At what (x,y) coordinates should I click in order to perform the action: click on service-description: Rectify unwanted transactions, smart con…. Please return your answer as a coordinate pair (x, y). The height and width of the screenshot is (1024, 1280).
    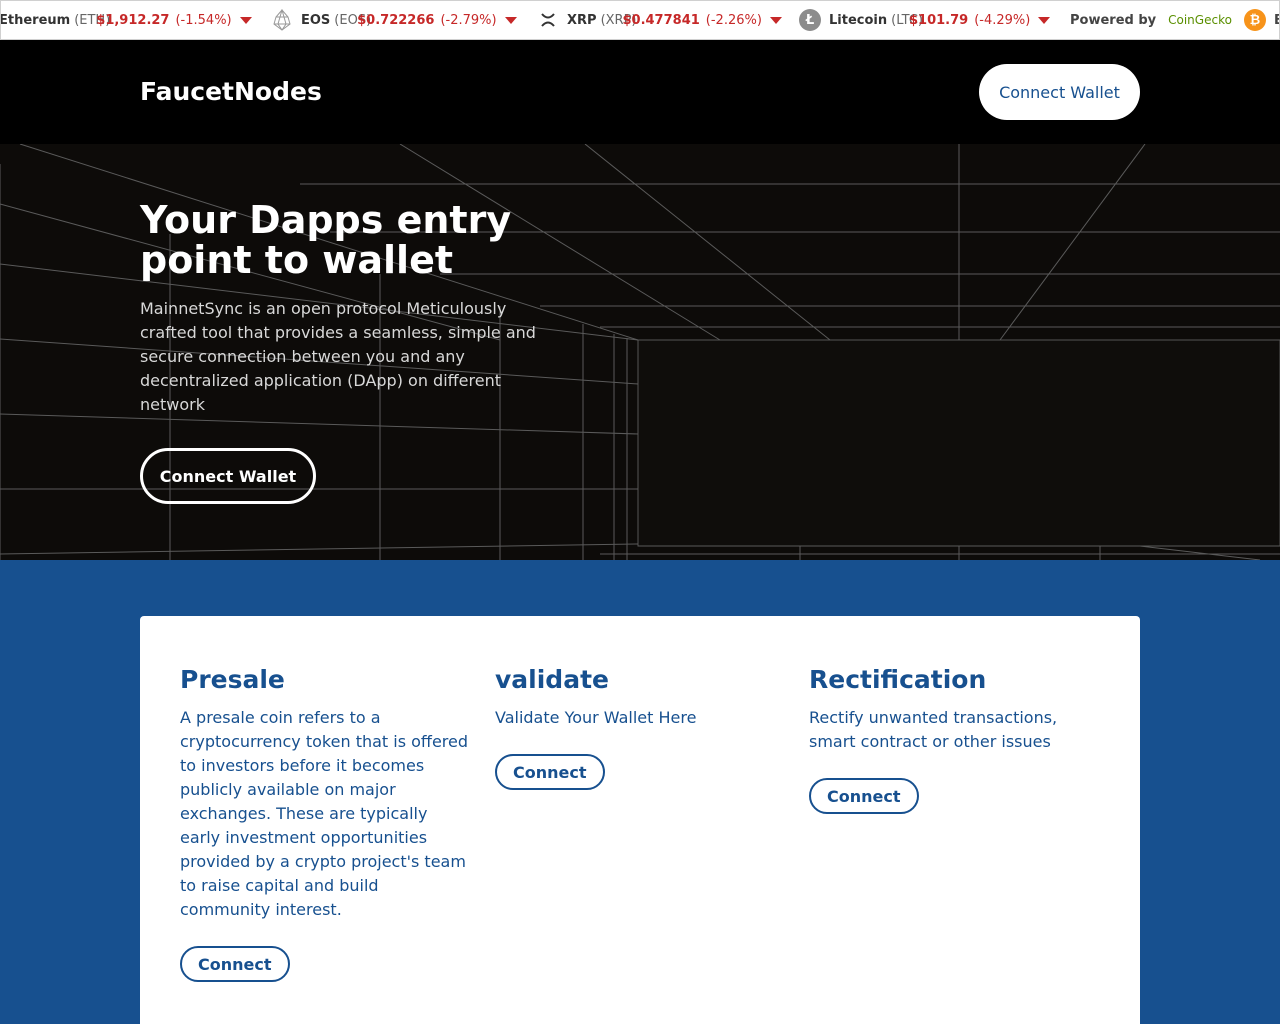
    Looking at the image, I should click on (933, 729).